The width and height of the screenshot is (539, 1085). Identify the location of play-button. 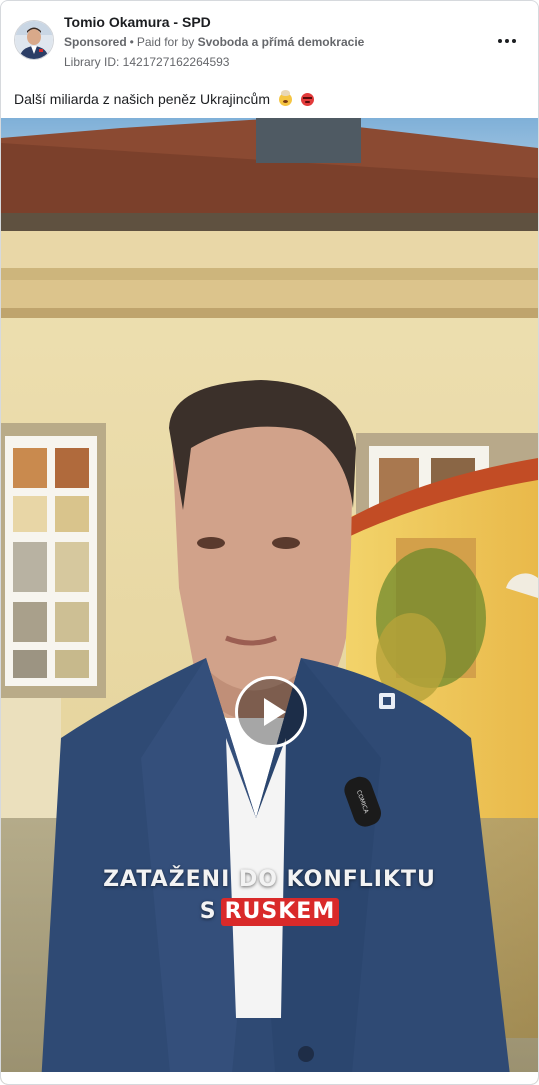
(271, 712).